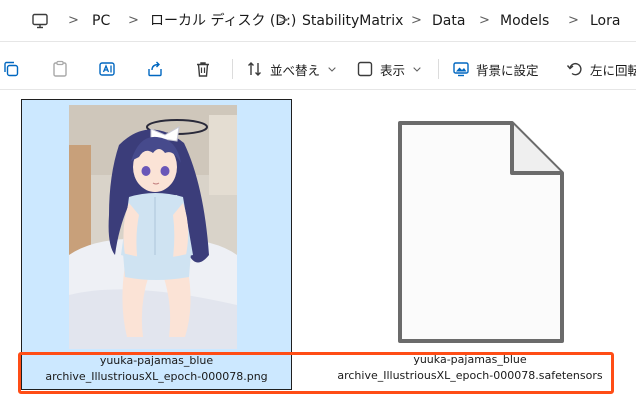 This screenshot has width=636, height=414. I want to click on rotate-left-label: 左に回転, so click(613, 70).